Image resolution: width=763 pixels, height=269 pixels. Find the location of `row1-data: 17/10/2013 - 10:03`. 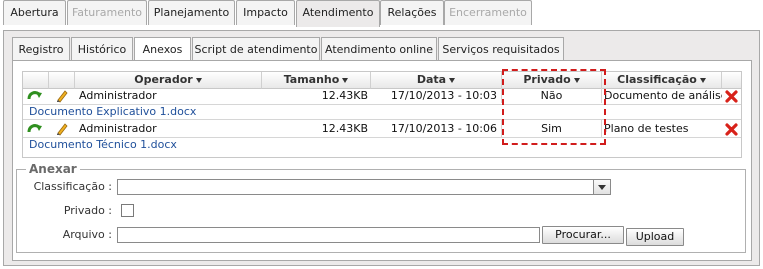

row1-data: 17/10/2013 - 10:03 is located at coordinates (443, 95).